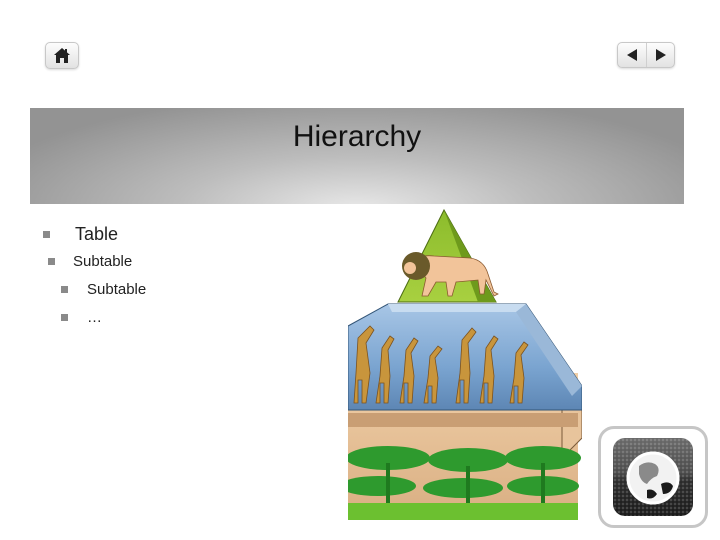  I want to click on next-slide-button, so click(660, 55).